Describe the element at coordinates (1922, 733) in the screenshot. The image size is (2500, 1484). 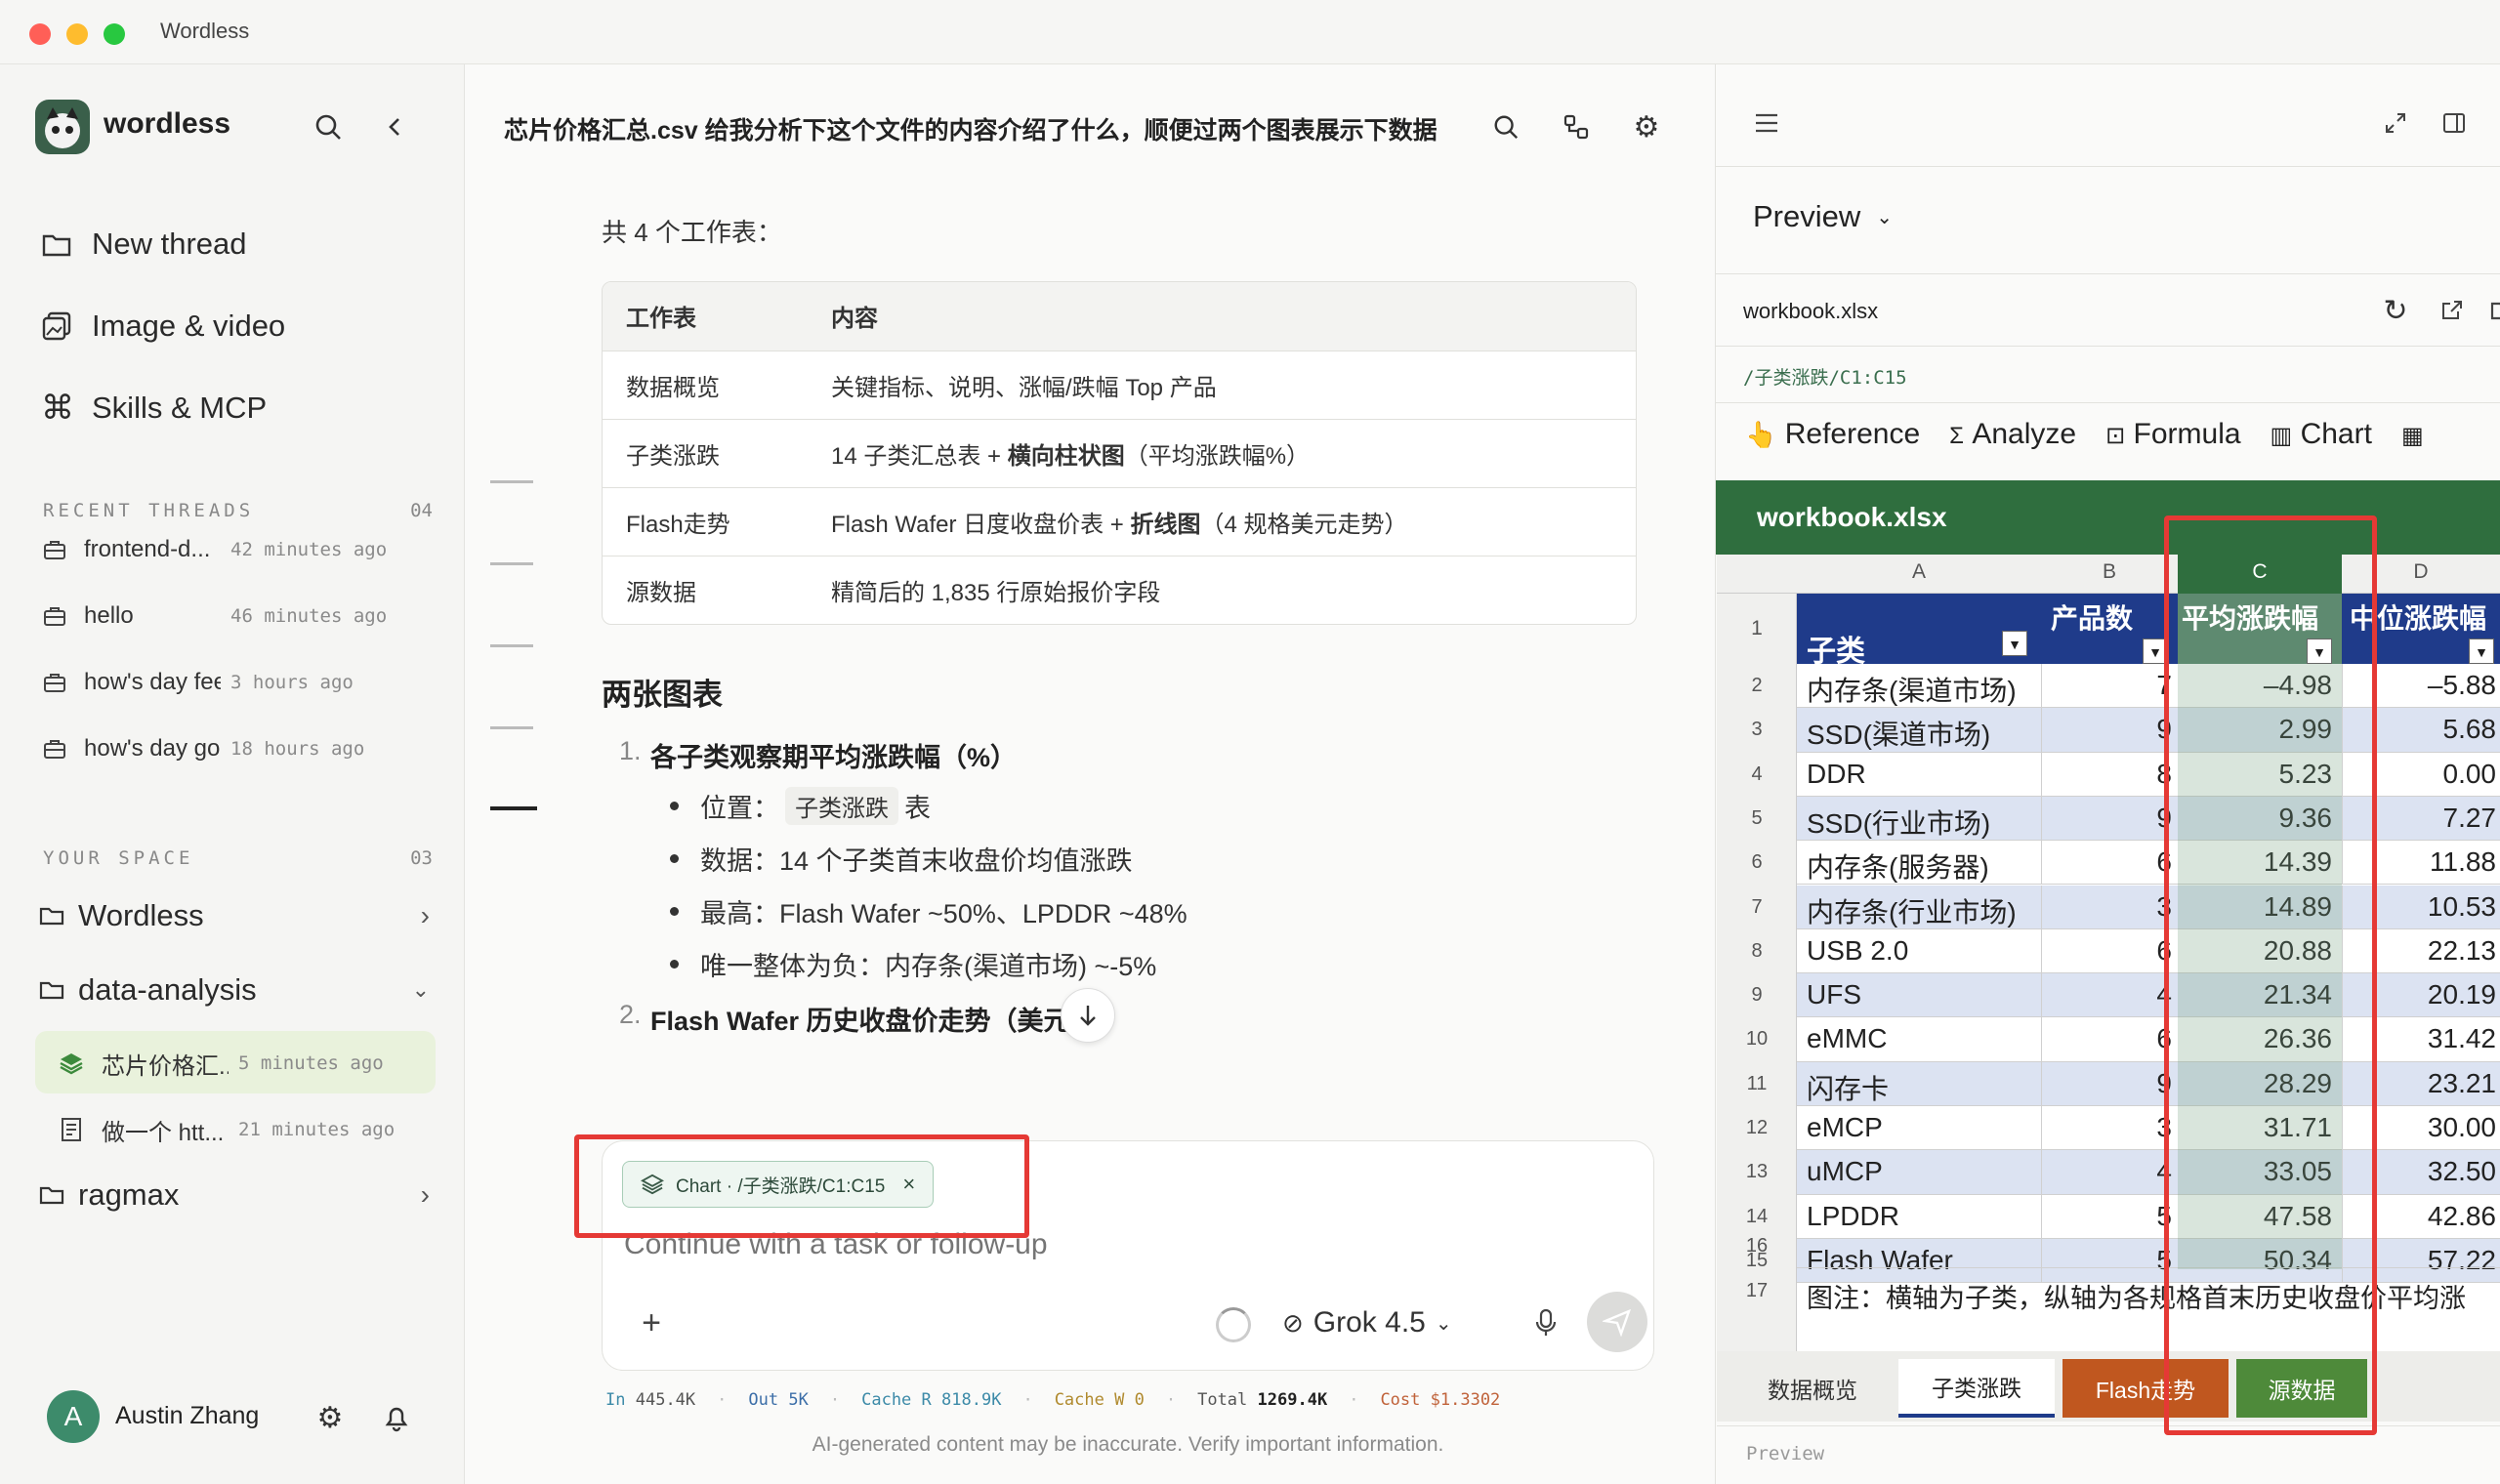
I see `cell-subcategory: SSD(渠道市场)` at that location.